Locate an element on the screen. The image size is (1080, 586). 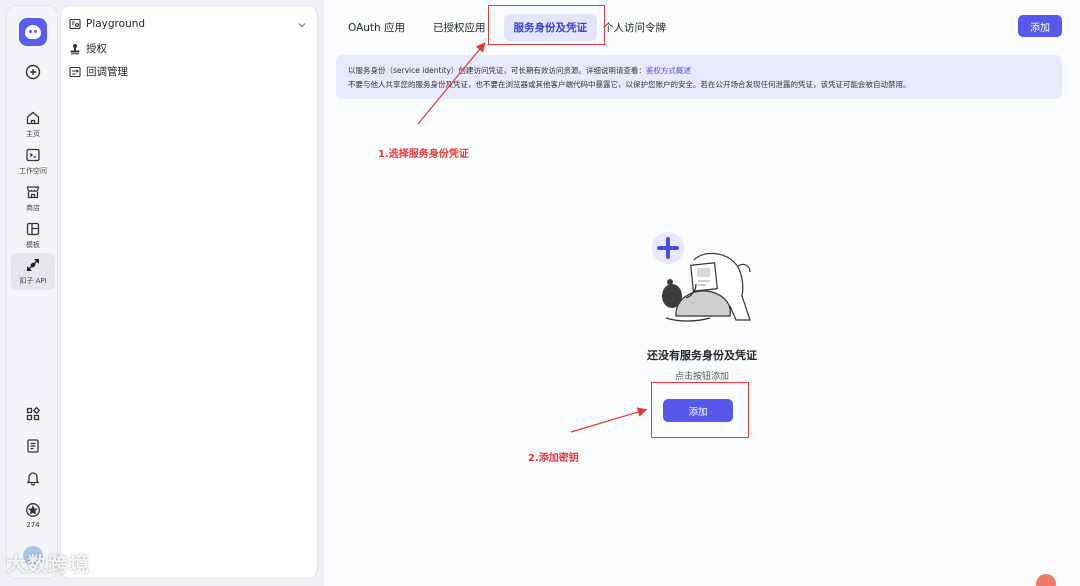
rail-label: 主页 is located at coordinates (33, 134).